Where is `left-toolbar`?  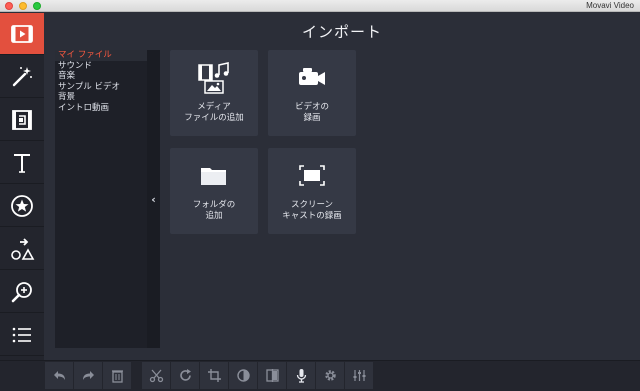
left-toolbar is located at coordinates (22, 186).